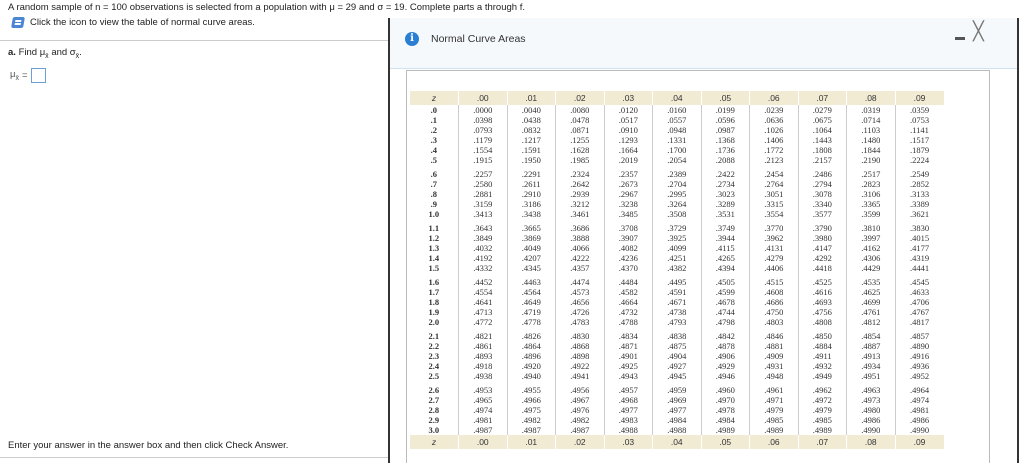  Describe the element at coordinates (725, 204) in the screenshot. I see `area-value: .3289` at that location.